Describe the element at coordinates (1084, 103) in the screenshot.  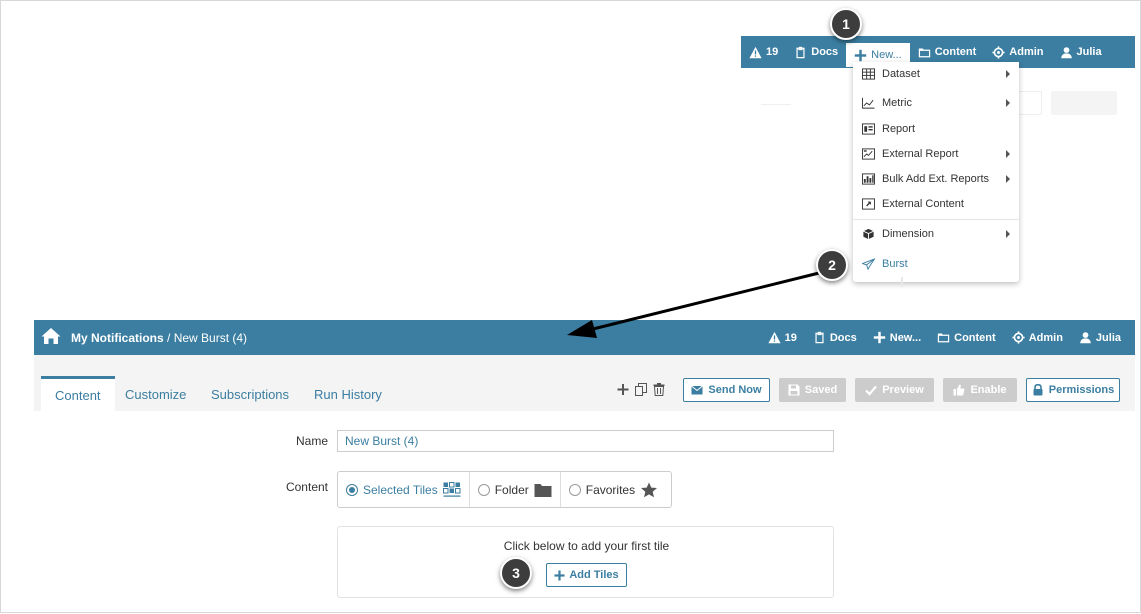
I see `background-button` at that location.